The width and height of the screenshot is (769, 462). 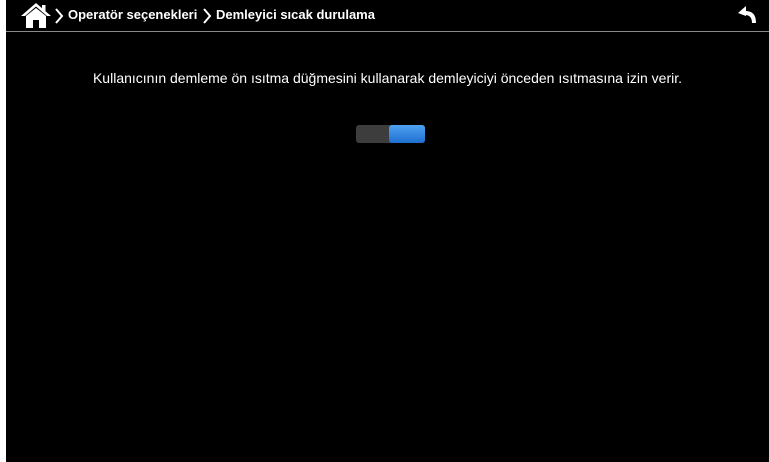 I want to click on brewer-preheat-toggle, so click(x=390, y=134).